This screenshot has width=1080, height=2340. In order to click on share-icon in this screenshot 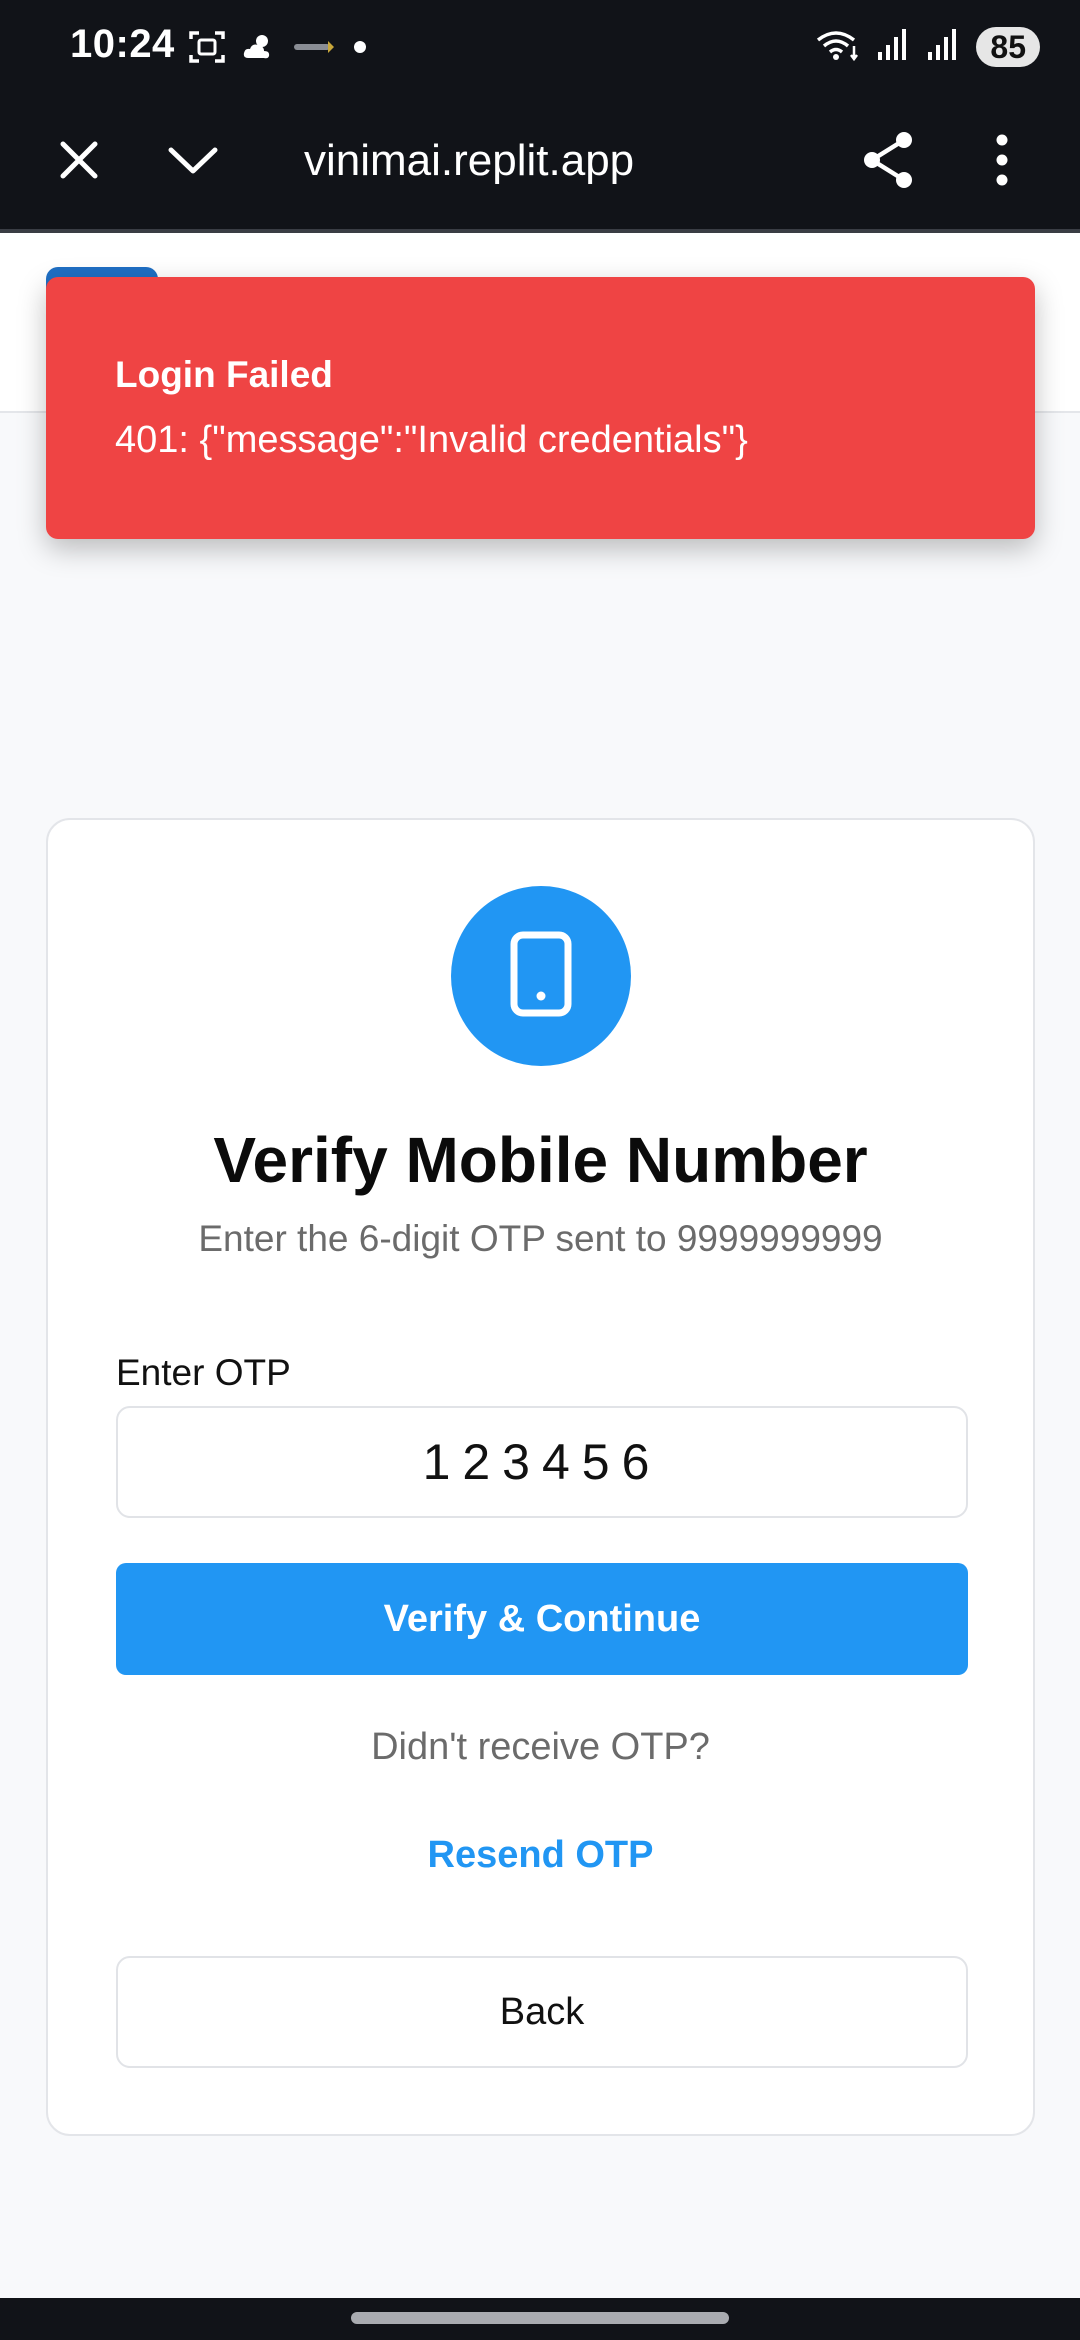, I will do `click(888, 162)`.